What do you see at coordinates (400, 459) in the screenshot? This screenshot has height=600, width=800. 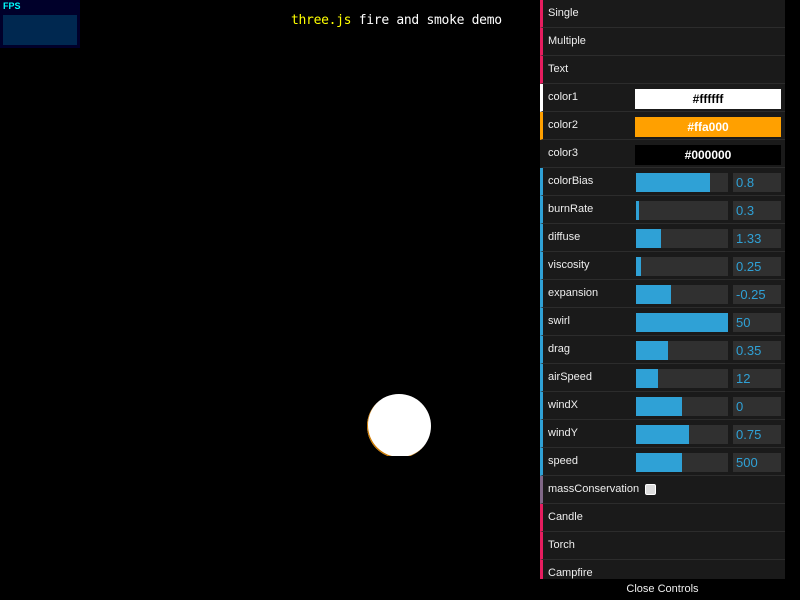 I see `fire-render-mask` at bounding box center [400, 459].